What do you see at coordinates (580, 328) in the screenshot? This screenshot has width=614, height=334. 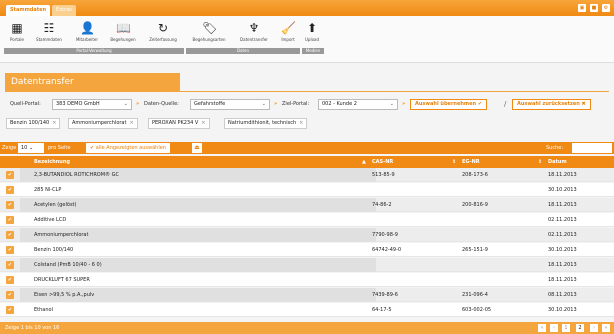 I see `page-2-button: 2` at bounding box center [580, 328].